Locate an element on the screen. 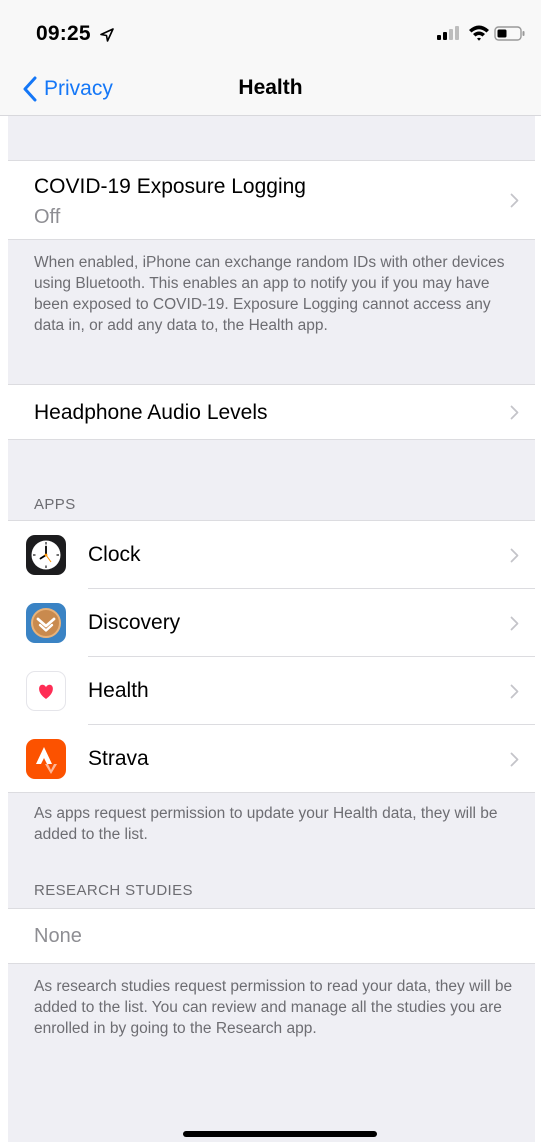 This screenshot has height=1142, width=541. exposure-logging-value: Off is located at coordinates (47, 217).